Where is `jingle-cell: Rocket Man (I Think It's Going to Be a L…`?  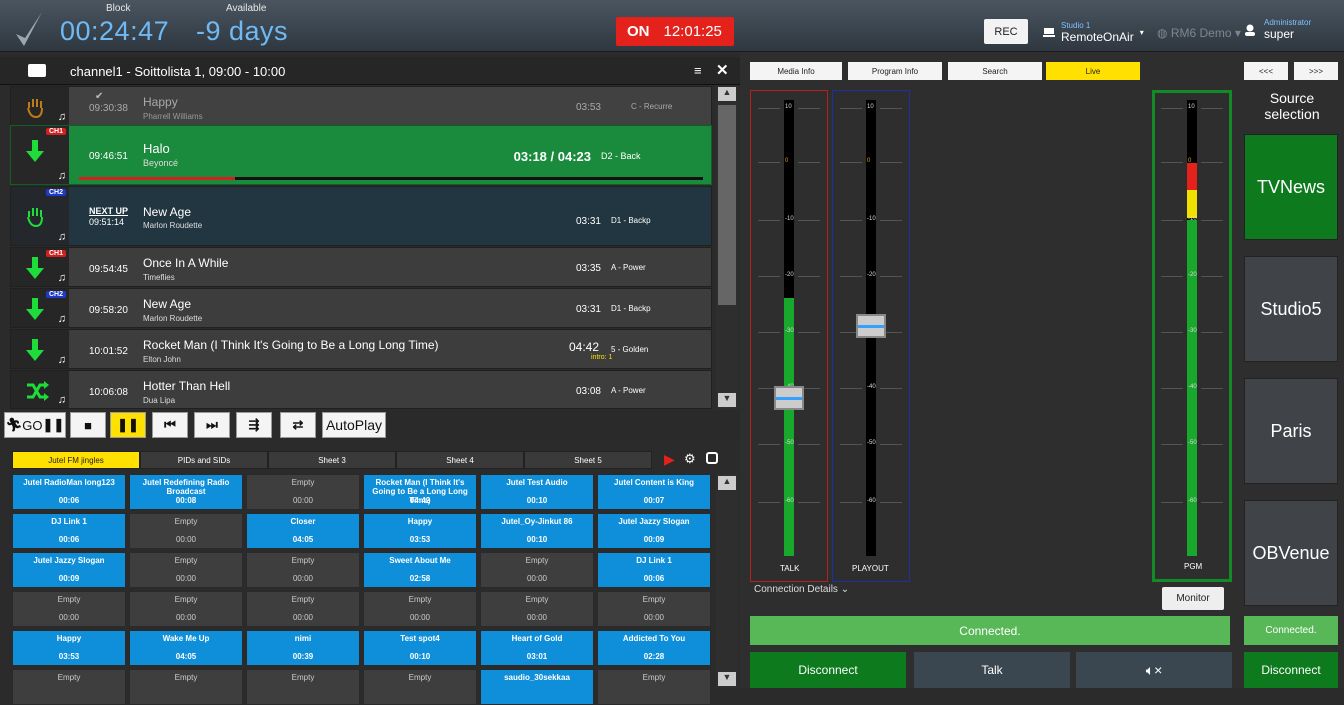
jingle-cell: Rocket Man (I Think It's Going to Be a L… is located at coordinates (420, 492).